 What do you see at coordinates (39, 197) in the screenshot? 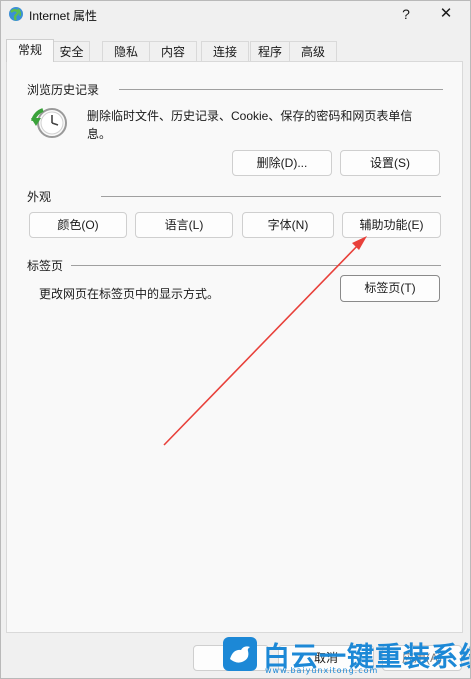
I see `appearance-section-title: 外观` at bounding box center [39, 197].